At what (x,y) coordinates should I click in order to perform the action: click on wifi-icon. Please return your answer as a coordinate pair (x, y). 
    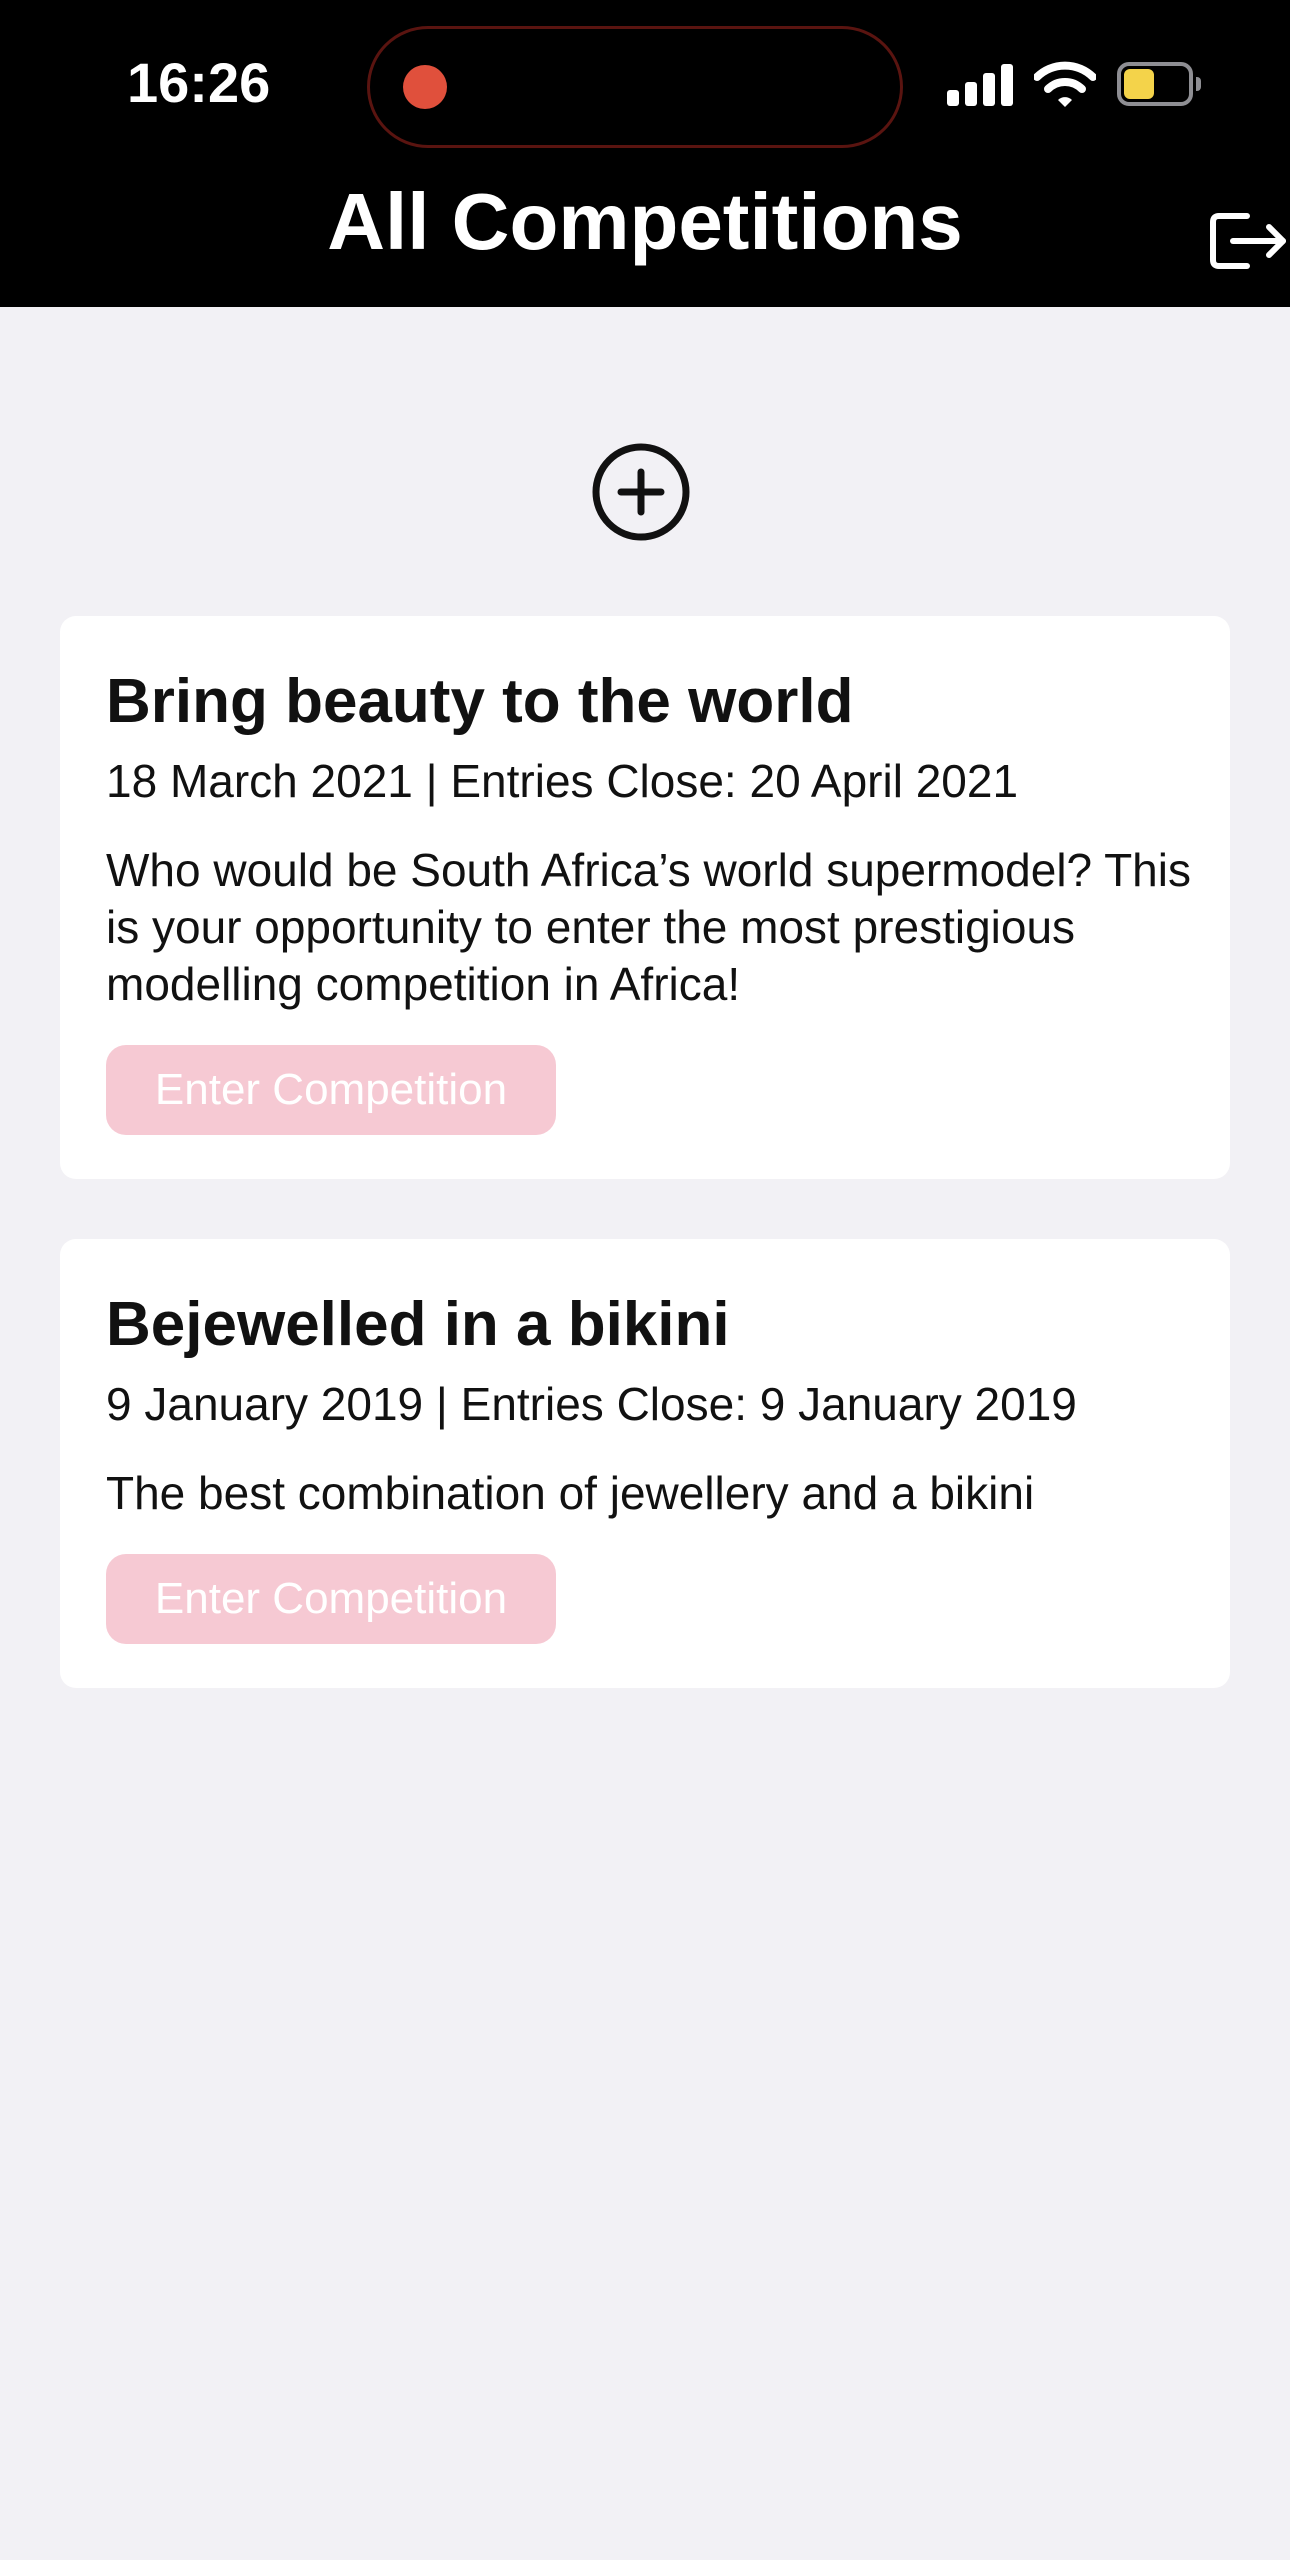
    Looking at the image, I should click on (1065, 84).